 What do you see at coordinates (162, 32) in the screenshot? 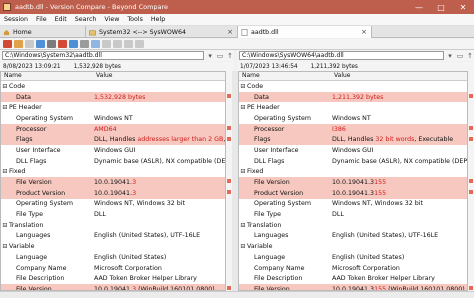
I see `tab-folder-compare: System32 <--> SysWOW64 ×` at bounding box center [162, 32].